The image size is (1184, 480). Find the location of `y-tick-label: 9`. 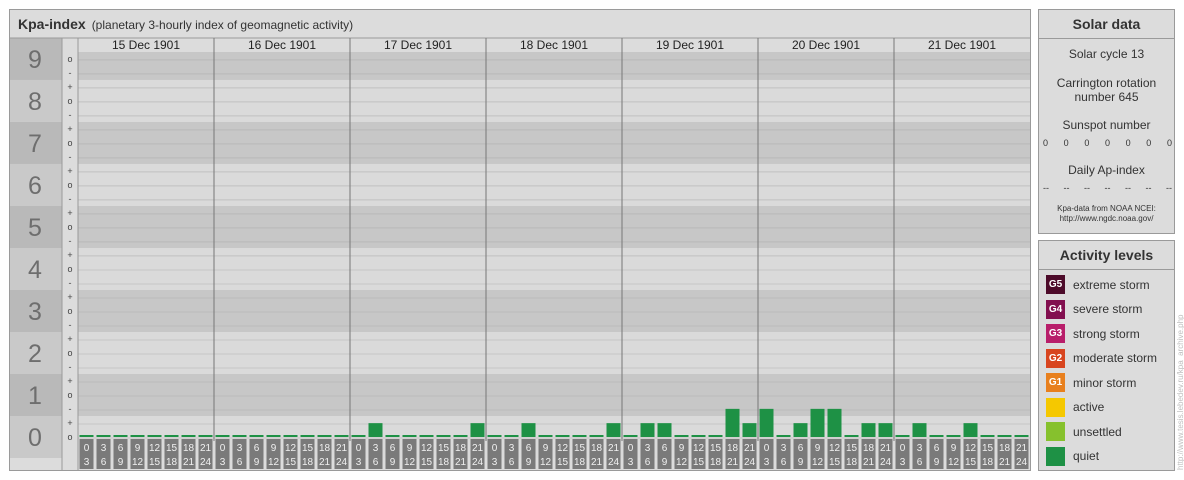

y-tick-label: 9 is located at coordinates (35, 60).